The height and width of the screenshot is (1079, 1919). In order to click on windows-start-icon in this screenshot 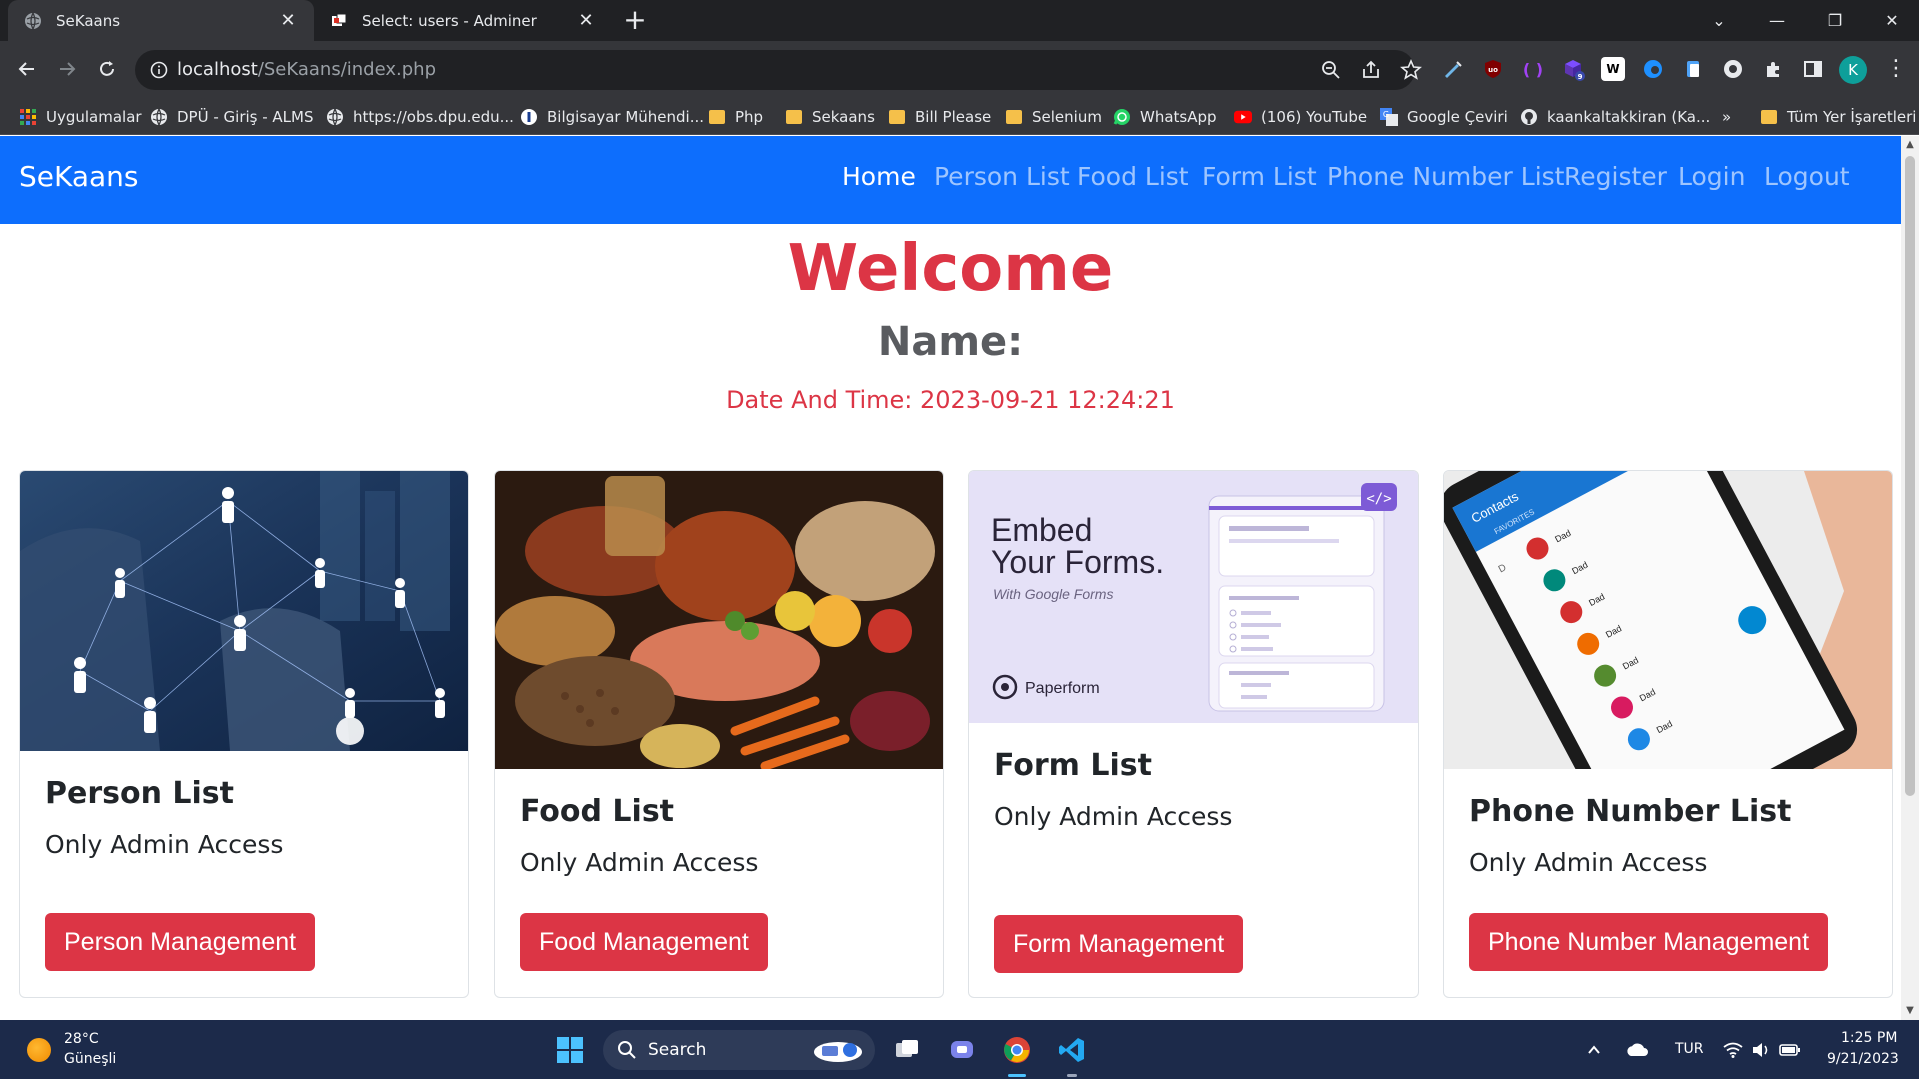, I will do `click(570, 1050)`.